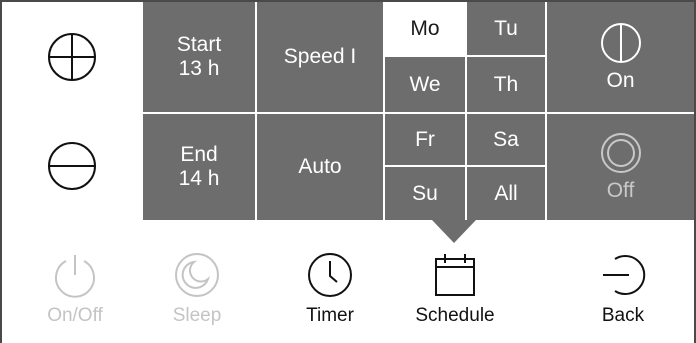 The width and height of the screenshot is (696, 343). I want to click on minus-circle-icon, so click(72, 165).